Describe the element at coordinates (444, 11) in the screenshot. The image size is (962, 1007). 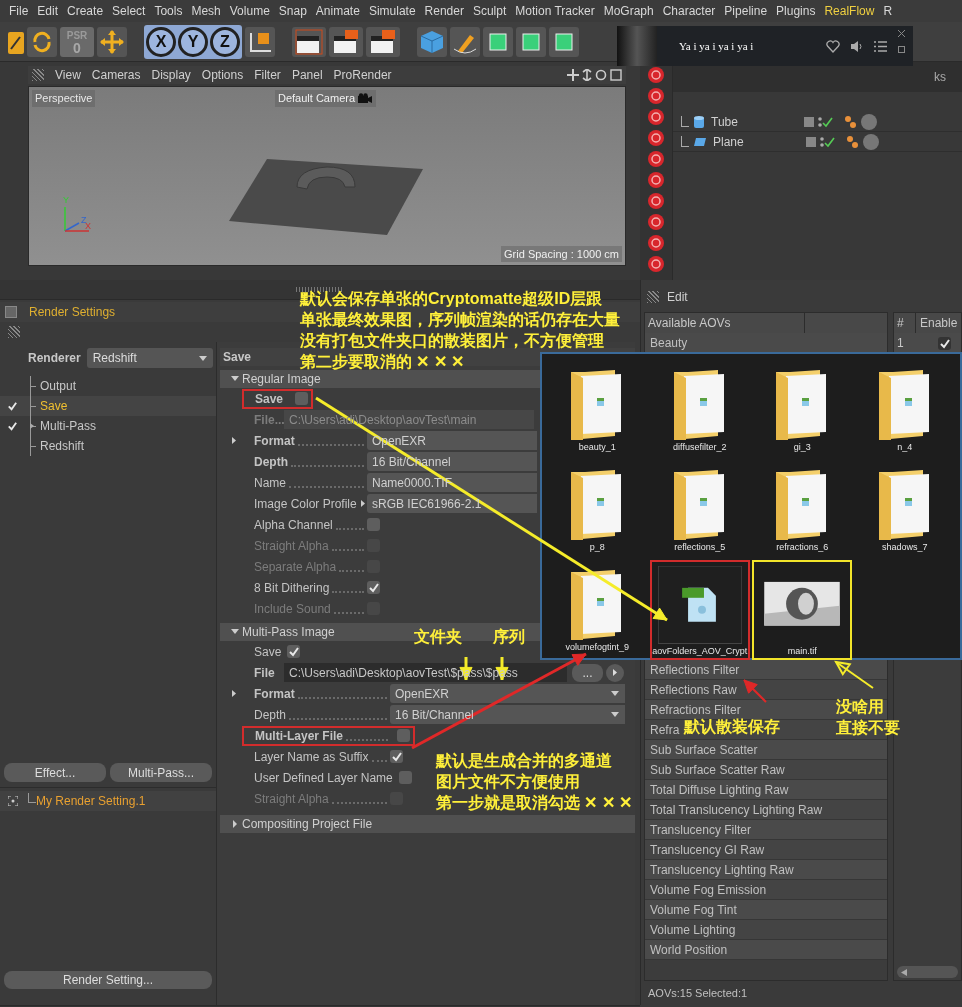
I see `menu-item: Render` at that location.